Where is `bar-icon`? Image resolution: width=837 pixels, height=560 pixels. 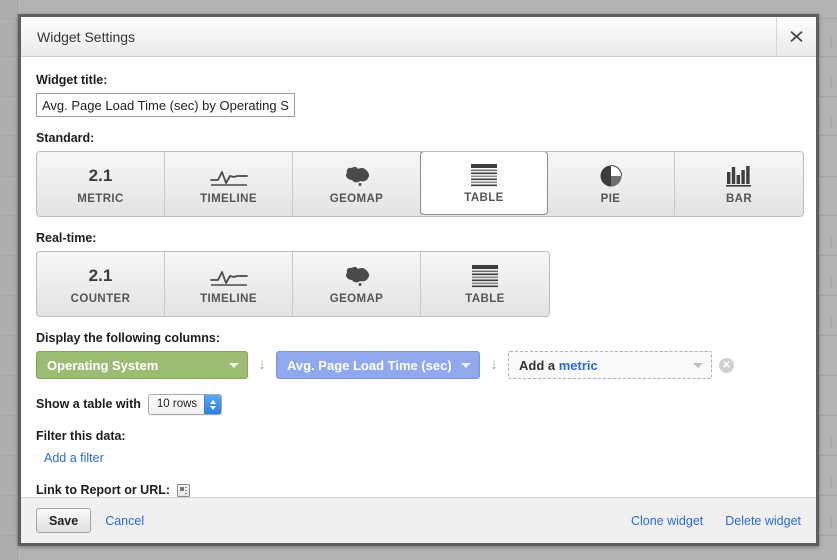 bar-icon is located at coordinates (739, 176).